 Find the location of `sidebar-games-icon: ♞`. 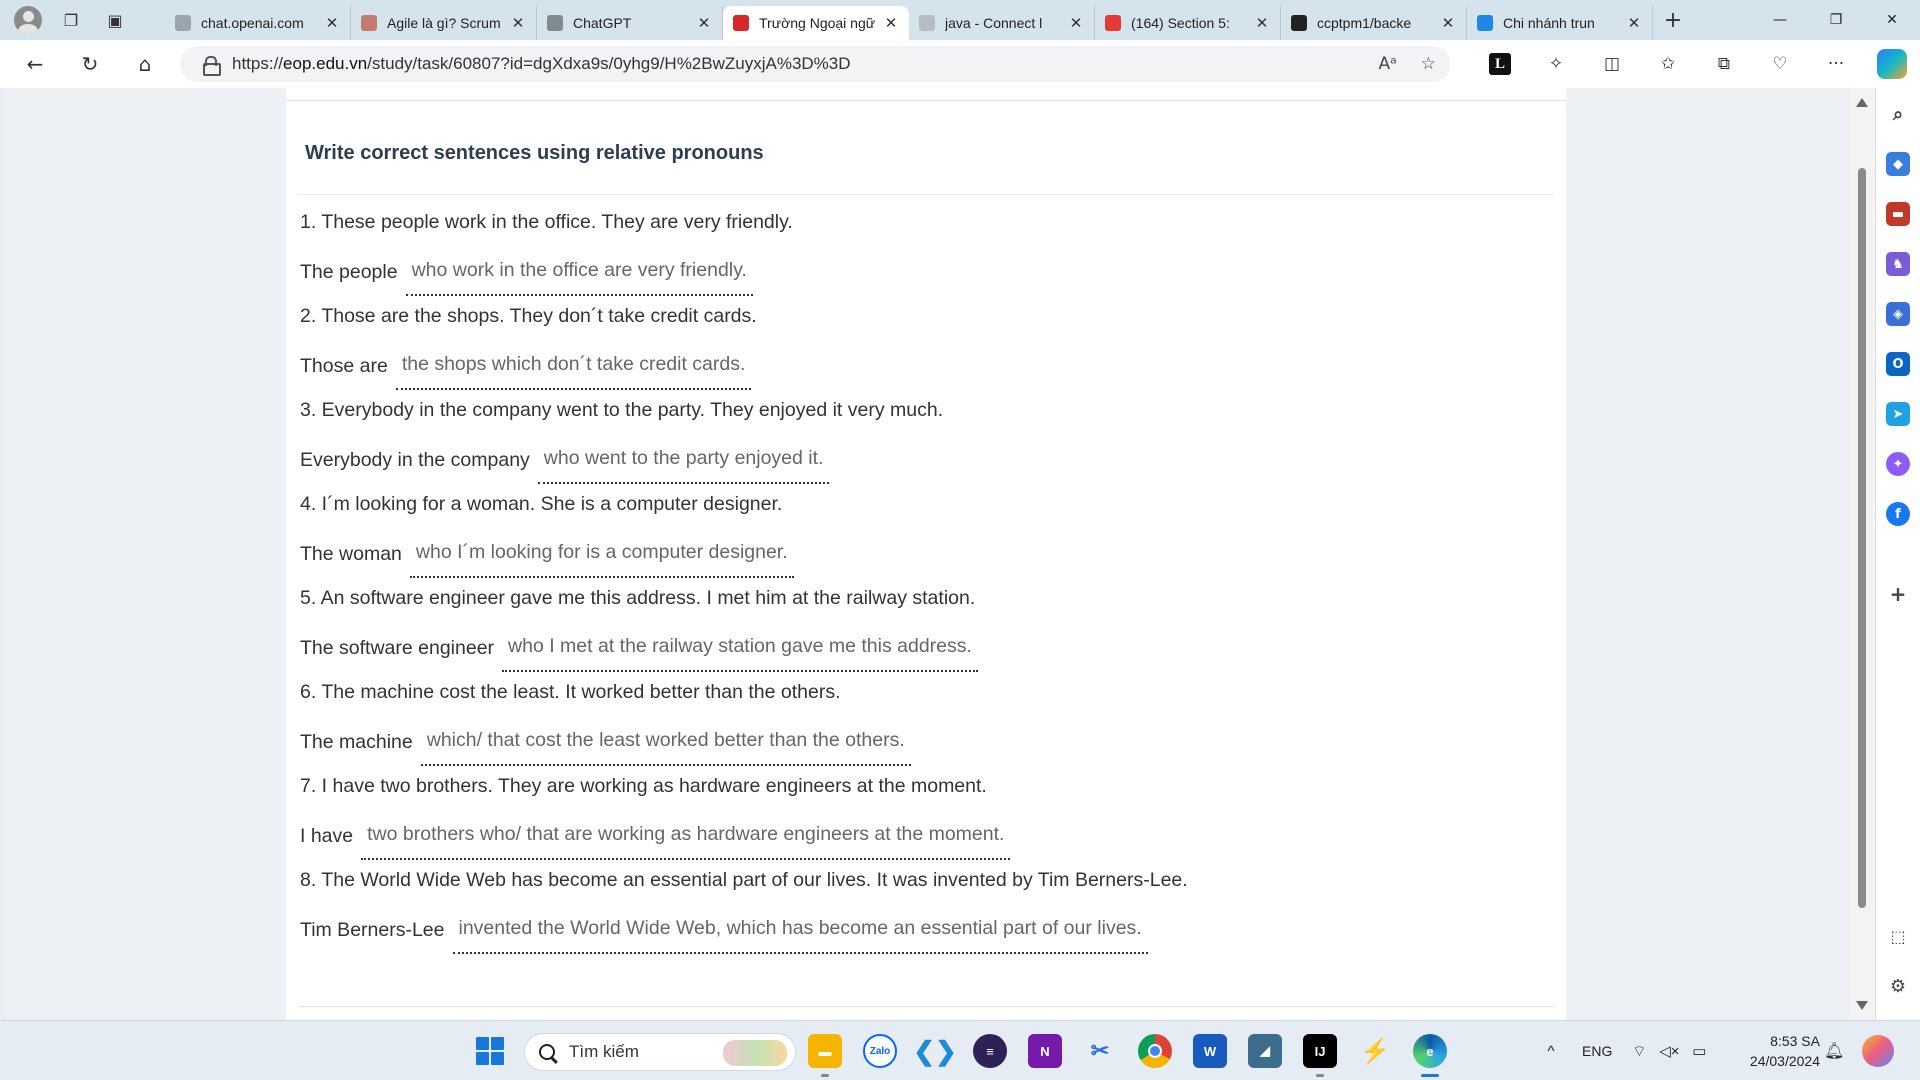

sidebar-games-icon: ♞ is located at coordinates (1898, 264).